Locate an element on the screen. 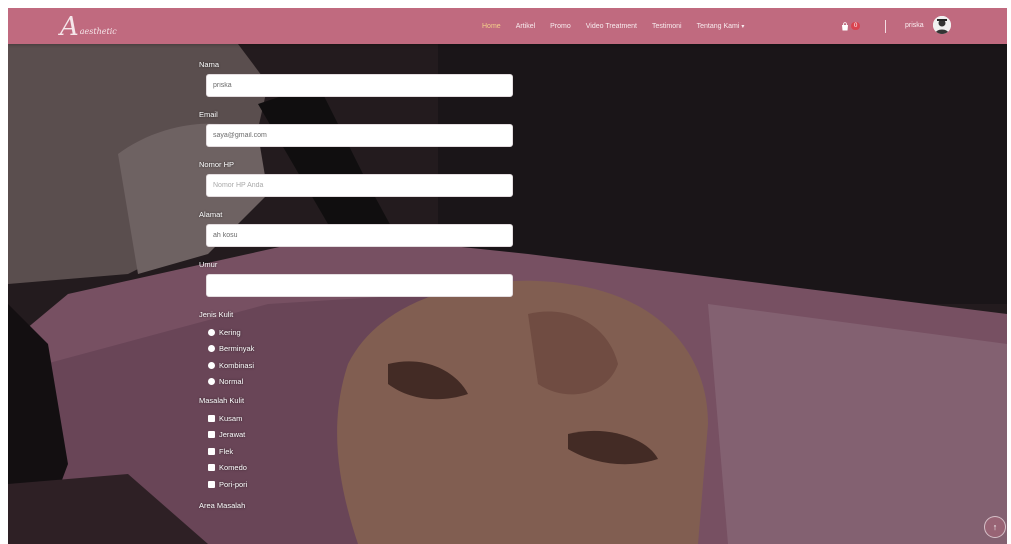  nav-tentang-kami-label: Tentang Kami is located at coordinates (718, 26).